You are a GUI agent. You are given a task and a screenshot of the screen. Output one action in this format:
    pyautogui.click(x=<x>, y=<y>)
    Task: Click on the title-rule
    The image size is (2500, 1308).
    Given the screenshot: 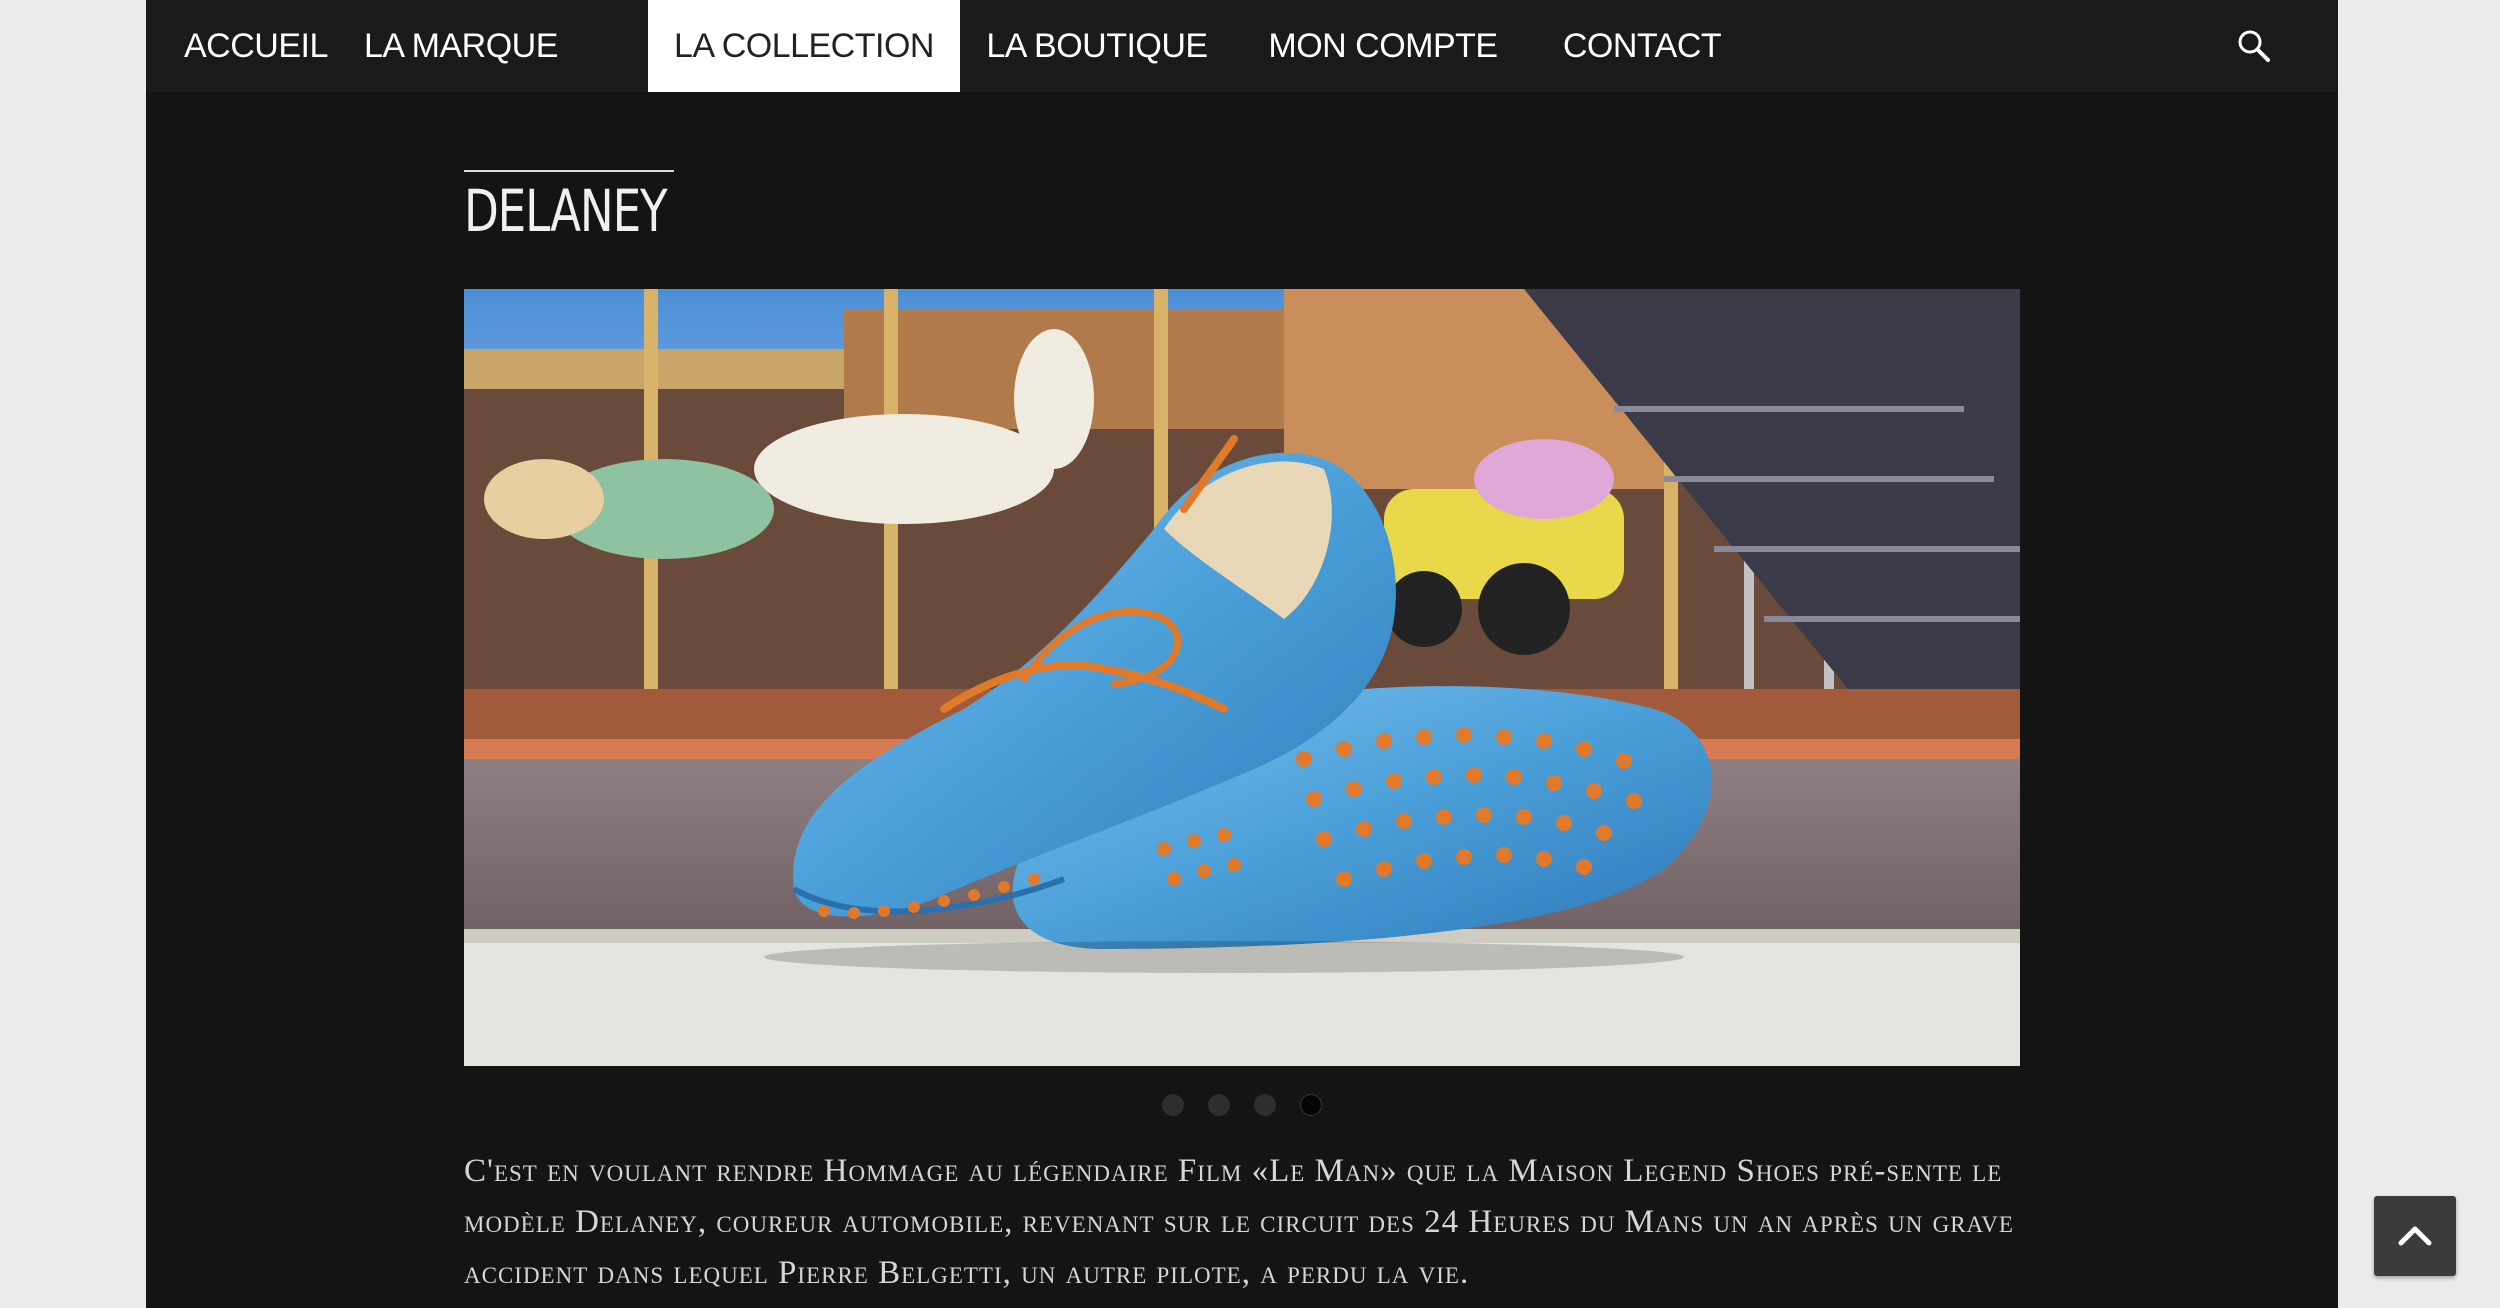 What is the action you would take?
    pyautogui.click(x=569, y=171)
    